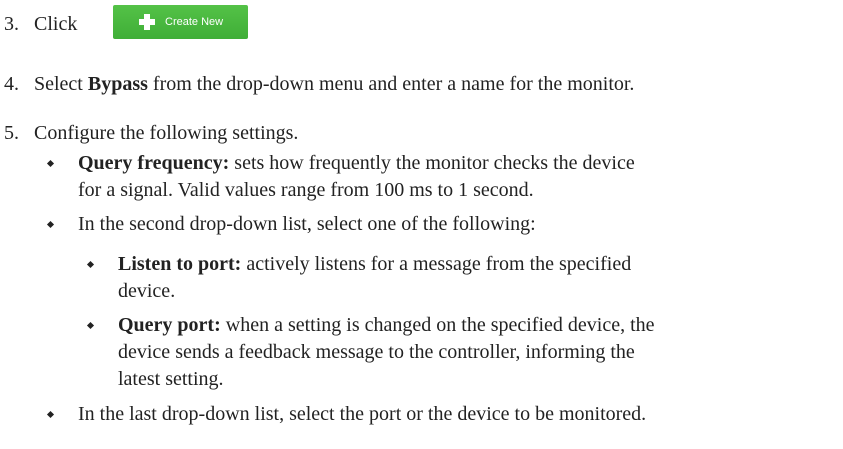  Describe the element at coordinates (180, 264) in the screenshot. I see `listen-to-port-term: Listen to port:` at that location.